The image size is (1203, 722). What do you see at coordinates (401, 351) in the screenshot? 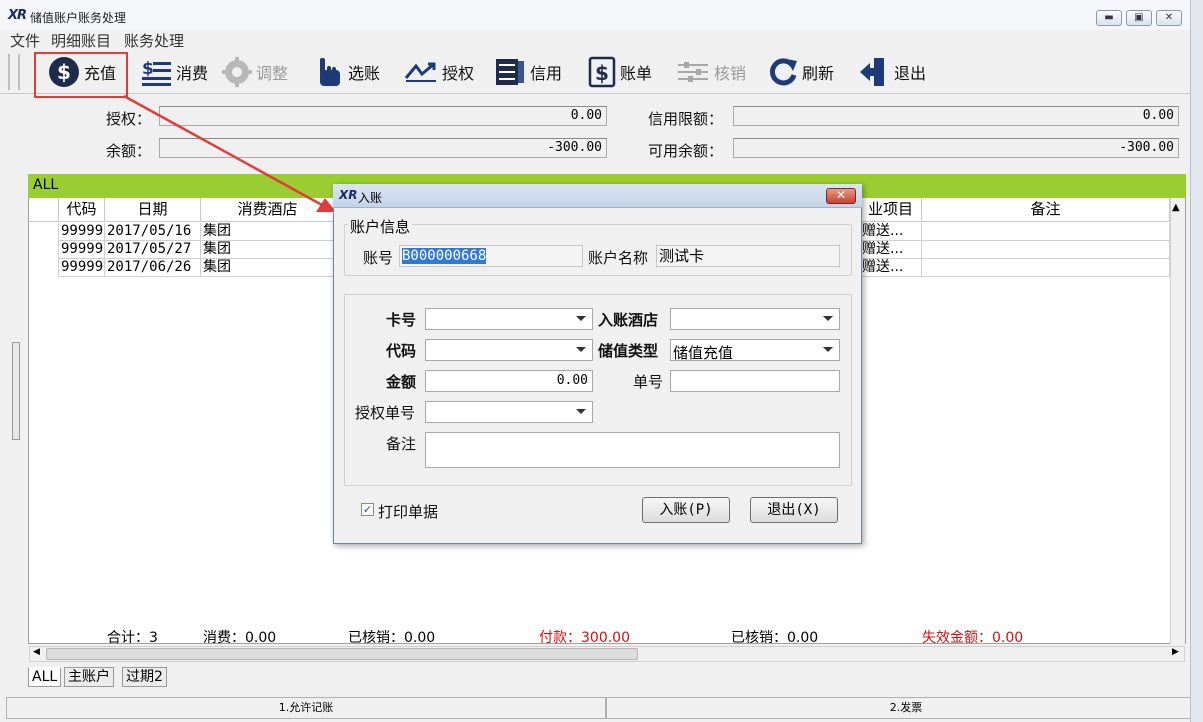
I see `code-label: 代码` at bounding box center [401, 351].